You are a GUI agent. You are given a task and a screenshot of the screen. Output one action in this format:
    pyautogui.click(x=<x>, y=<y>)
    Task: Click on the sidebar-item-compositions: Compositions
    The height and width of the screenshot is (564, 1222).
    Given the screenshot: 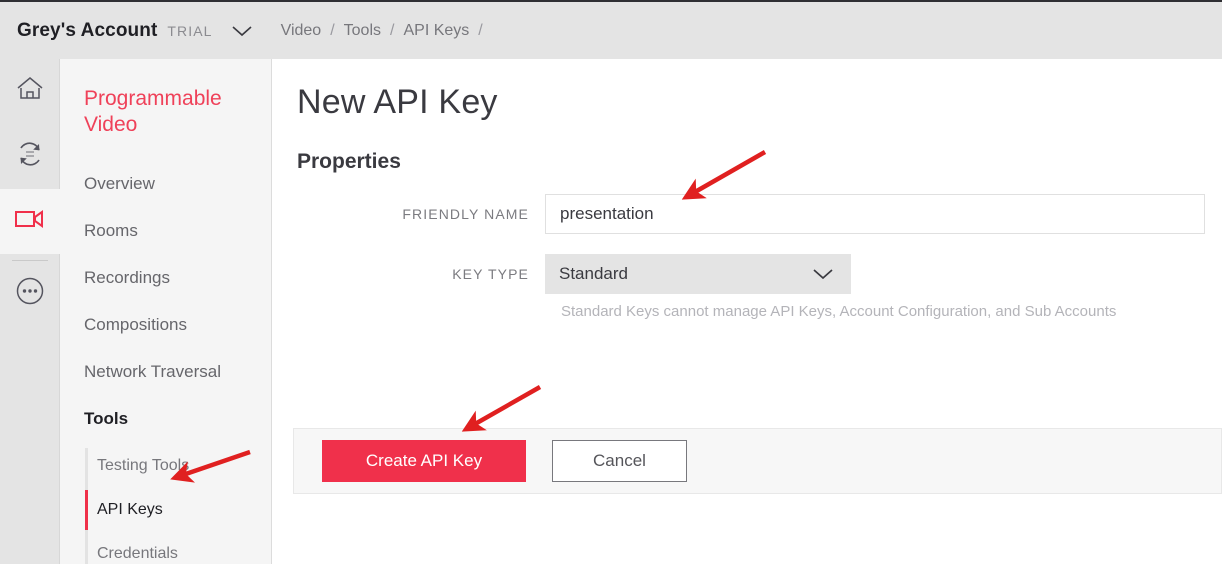 What is the action you would take?
    pyautogui.click(x=165, y=324)
    